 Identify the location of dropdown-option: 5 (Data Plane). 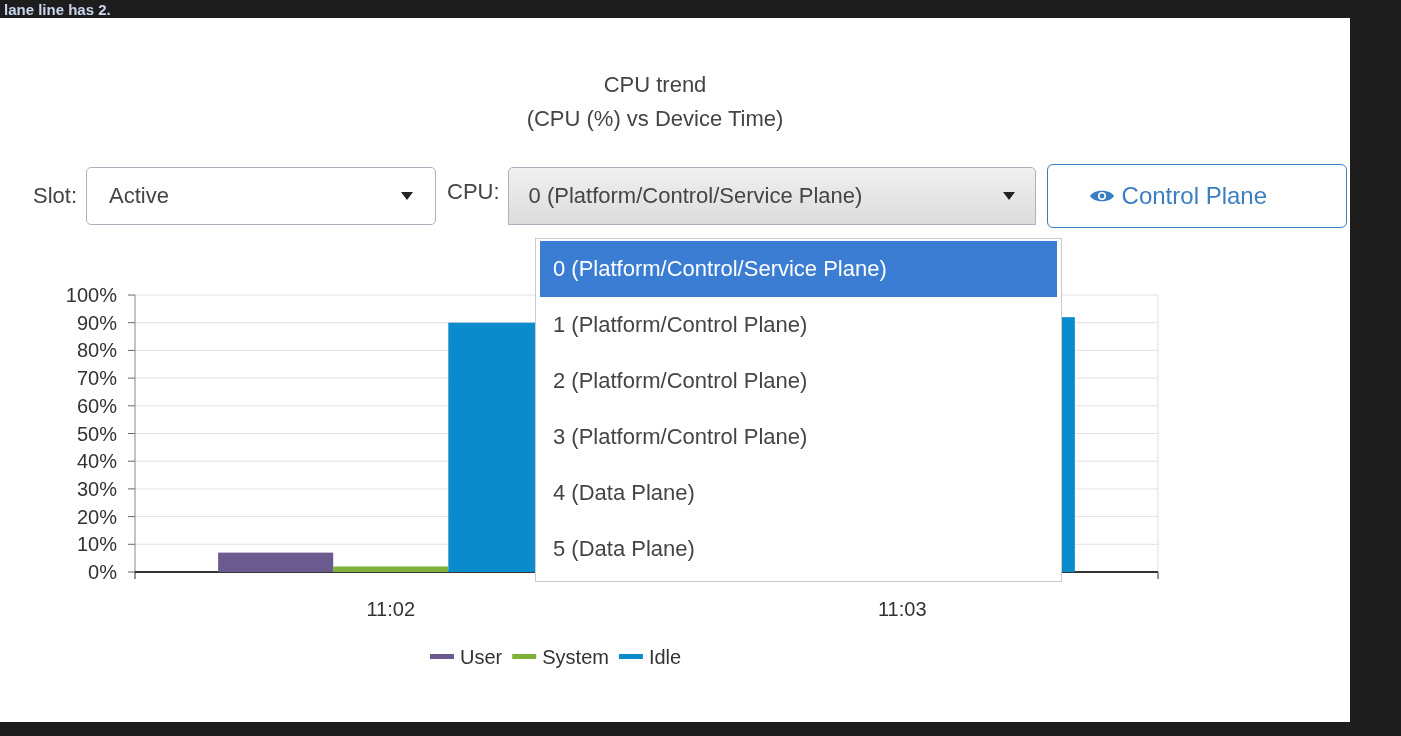
(798, 549).